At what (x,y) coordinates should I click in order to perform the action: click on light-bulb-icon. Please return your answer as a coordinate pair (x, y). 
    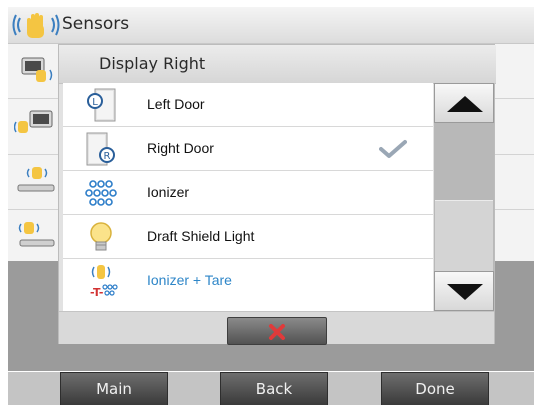
    Looking at the image, I should click on (101, 236).